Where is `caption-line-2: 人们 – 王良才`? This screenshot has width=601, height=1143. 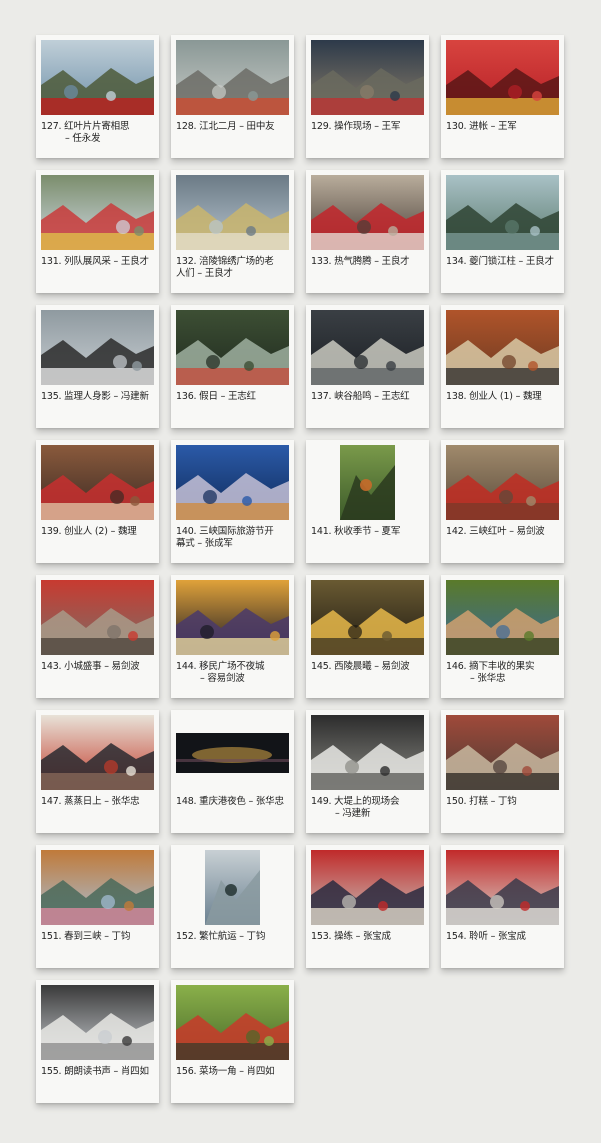 caption-line-2: 人们 – 王良才 is located at coordinates (204, 273).